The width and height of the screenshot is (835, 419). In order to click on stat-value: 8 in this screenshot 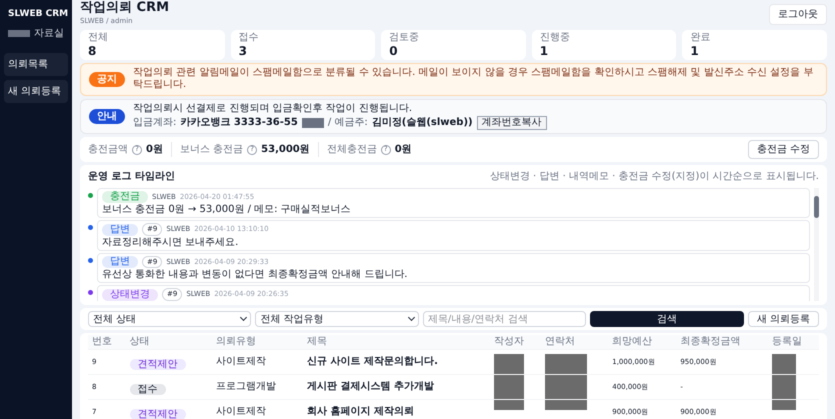, I will do `click(93, 50)`.